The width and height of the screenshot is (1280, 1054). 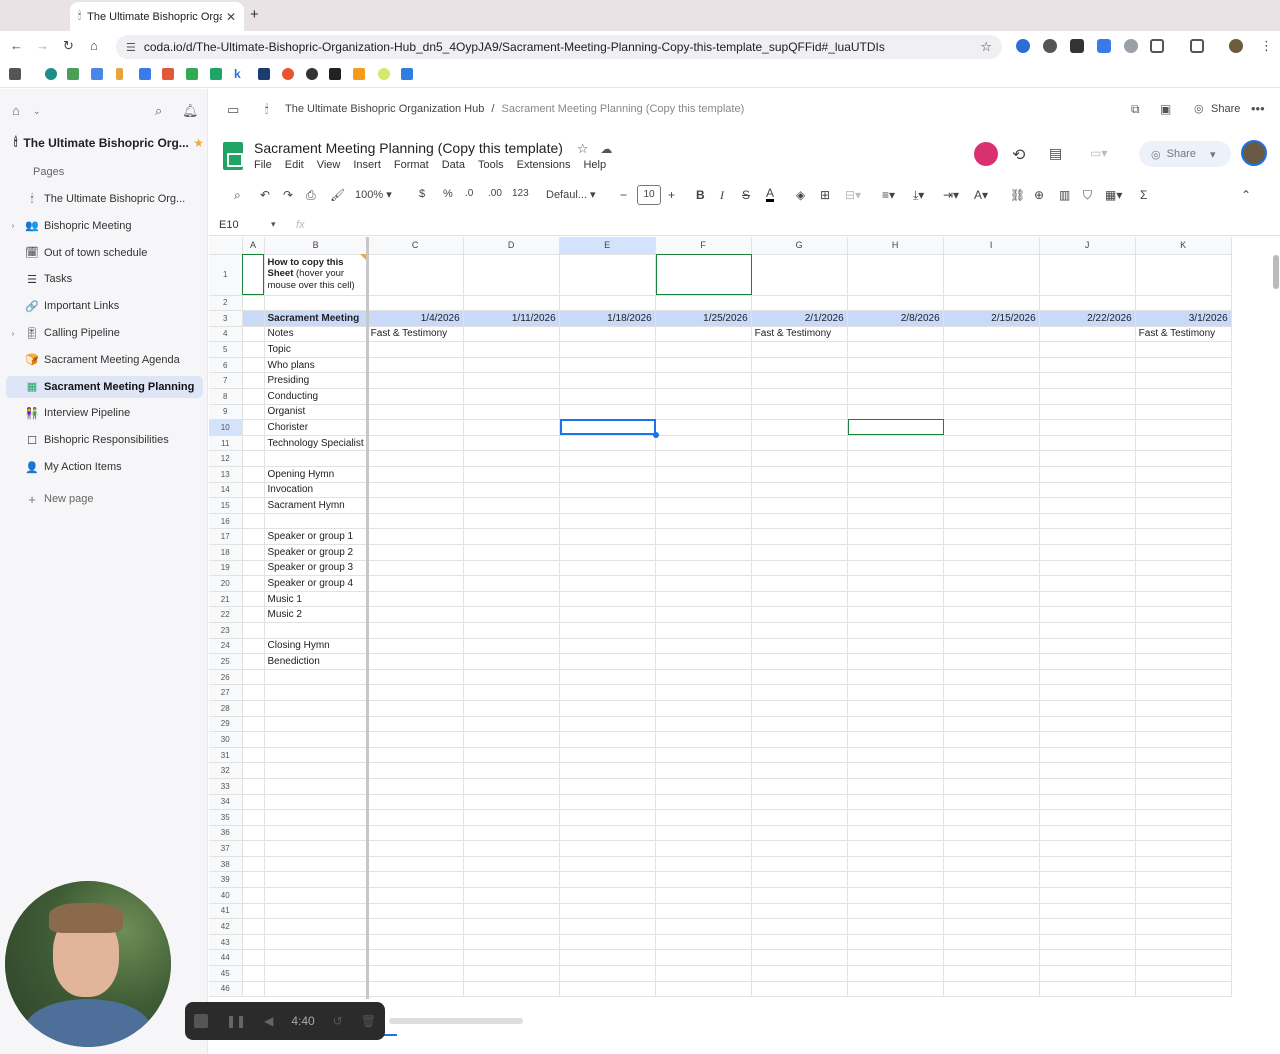 What do you see at coordinates (201, 1021) in the screenshot?
I see `stop-recording-icon` at bounding box center [201, 1021].